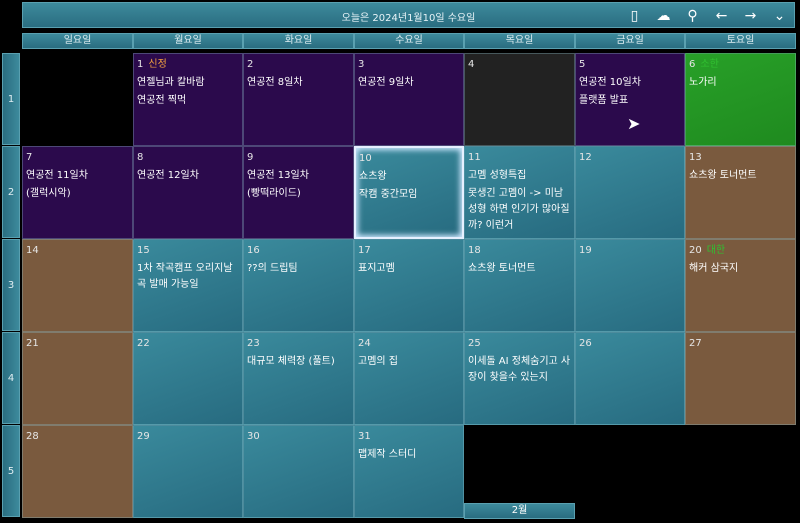 This screenshot has width=800, height=523. Describe the element at coordinates (298, 269) in the screenshot. I see `event-item: ??의 드립팀` at that location.